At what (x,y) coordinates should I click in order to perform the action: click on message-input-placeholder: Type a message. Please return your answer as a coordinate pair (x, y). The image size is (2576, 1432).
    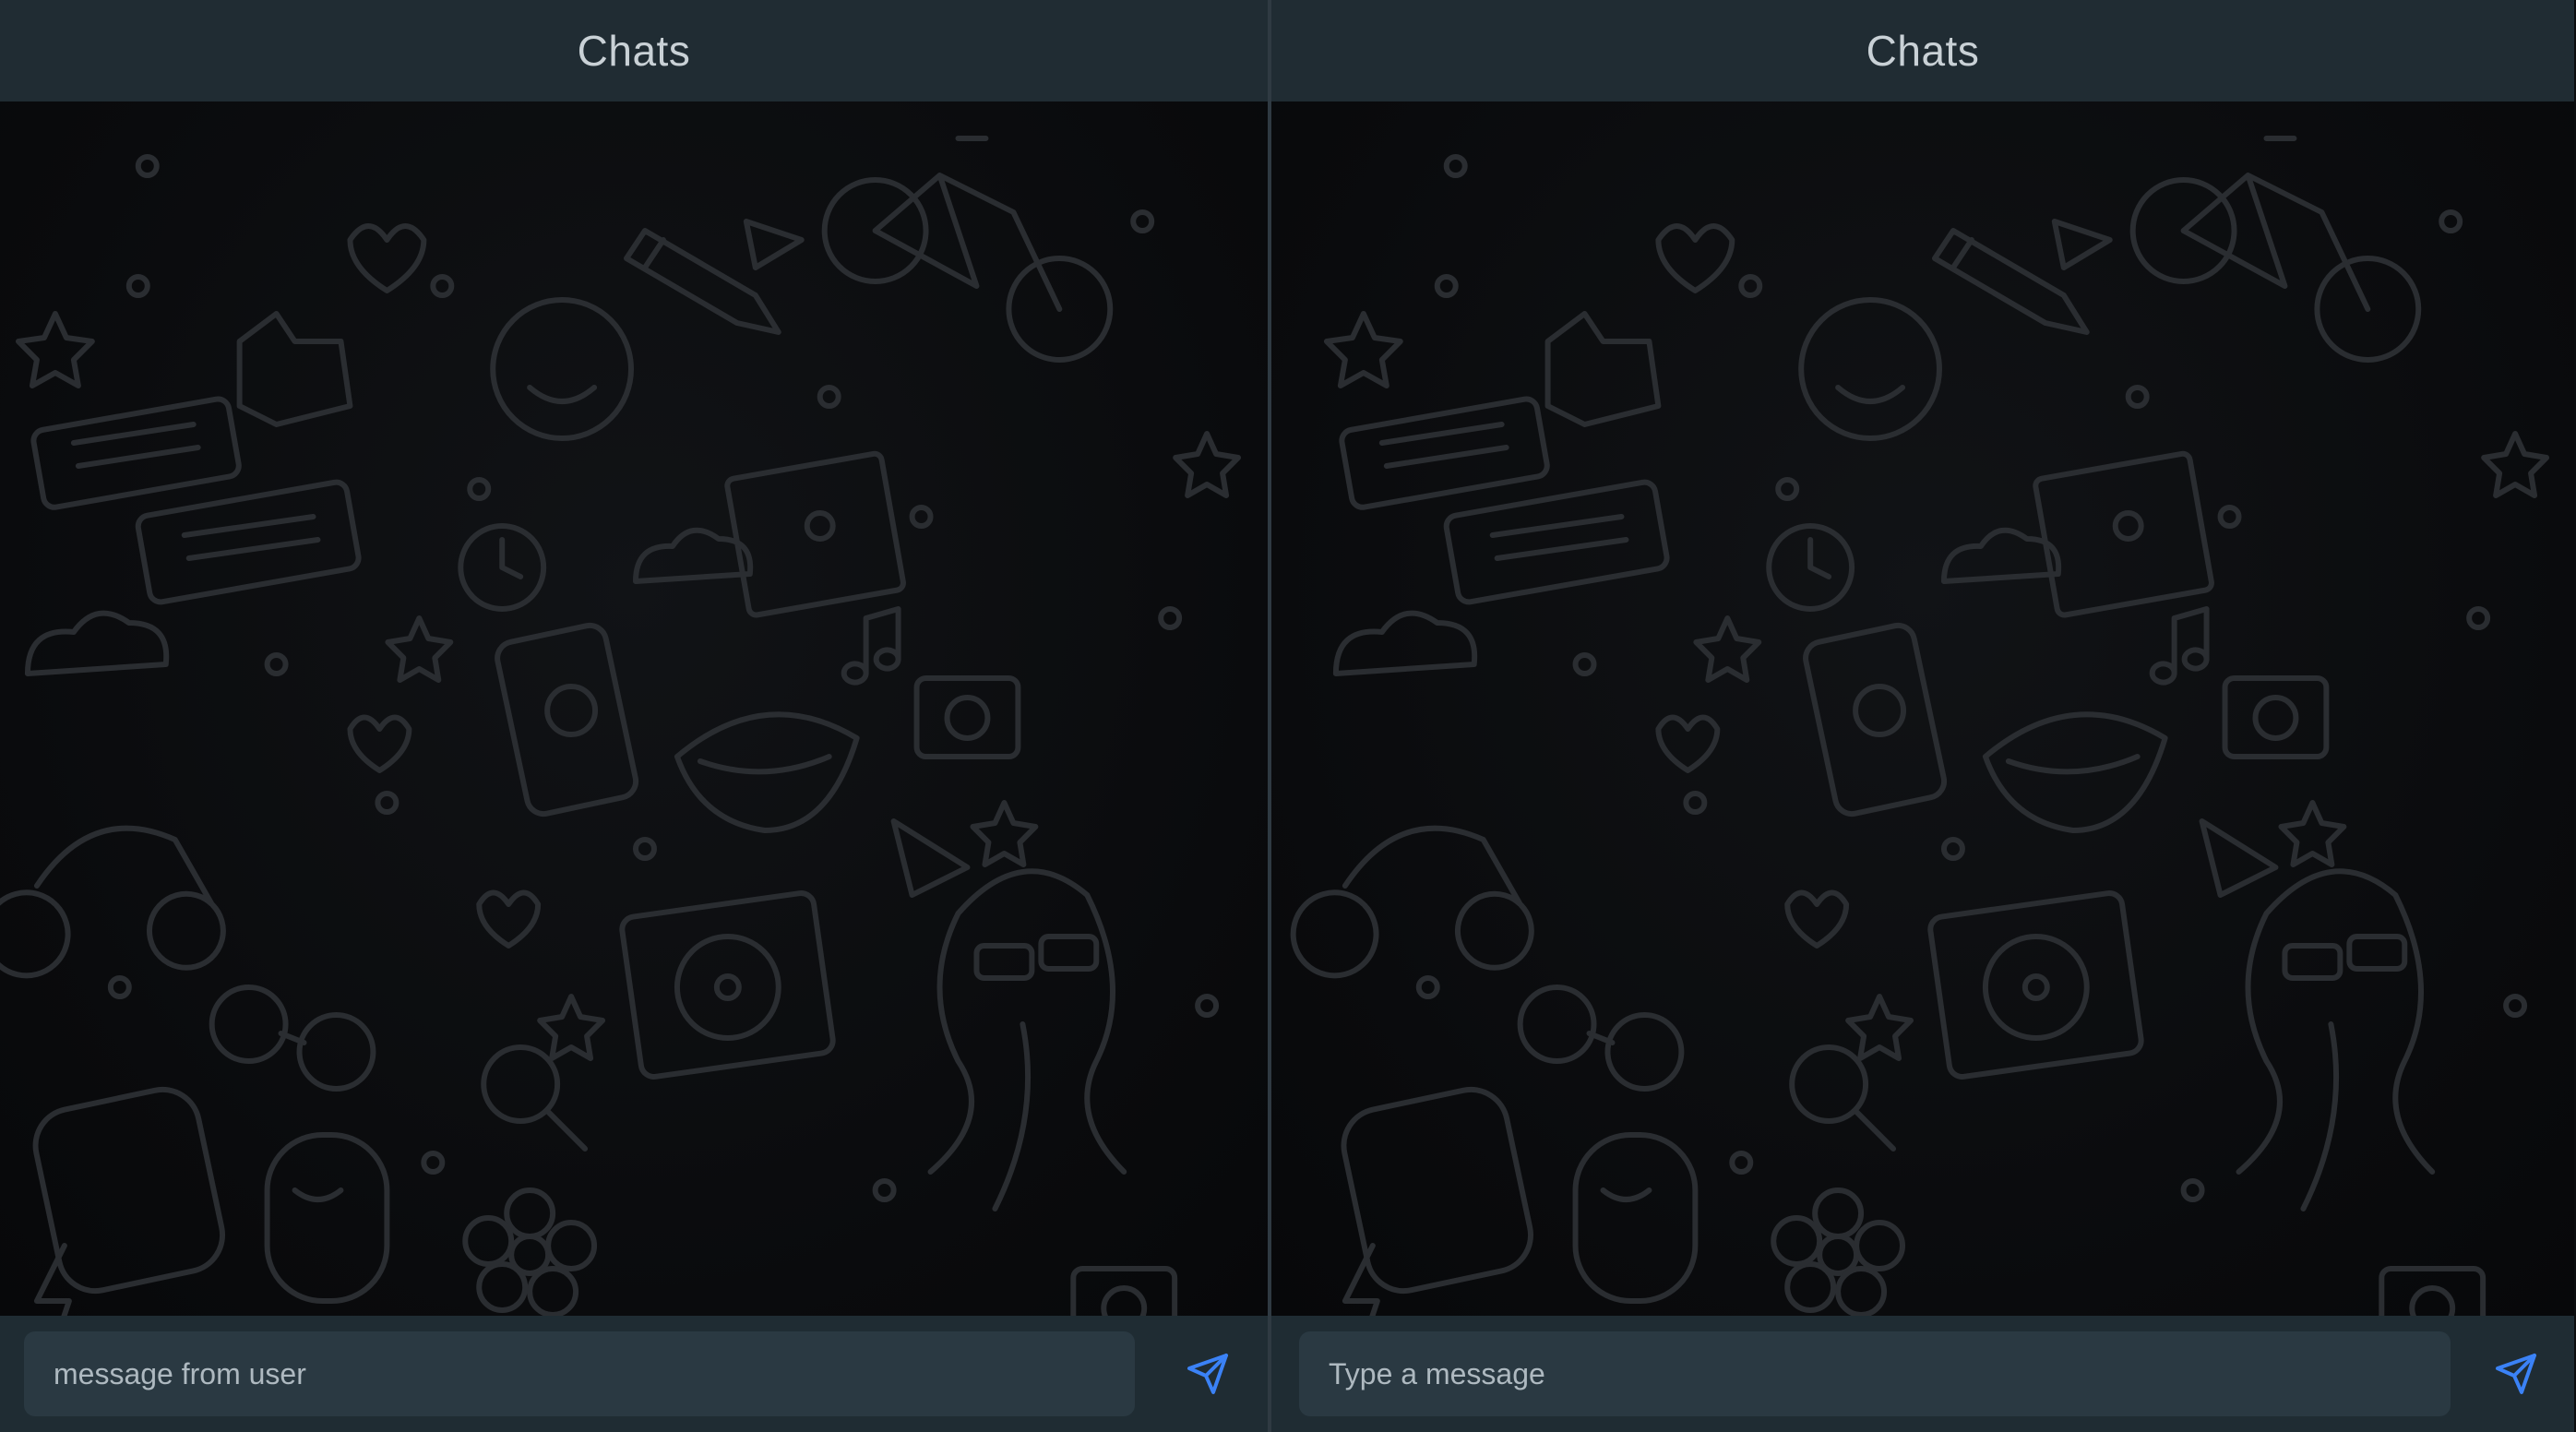
    Looking at the image, I should click on (1437, 1373).